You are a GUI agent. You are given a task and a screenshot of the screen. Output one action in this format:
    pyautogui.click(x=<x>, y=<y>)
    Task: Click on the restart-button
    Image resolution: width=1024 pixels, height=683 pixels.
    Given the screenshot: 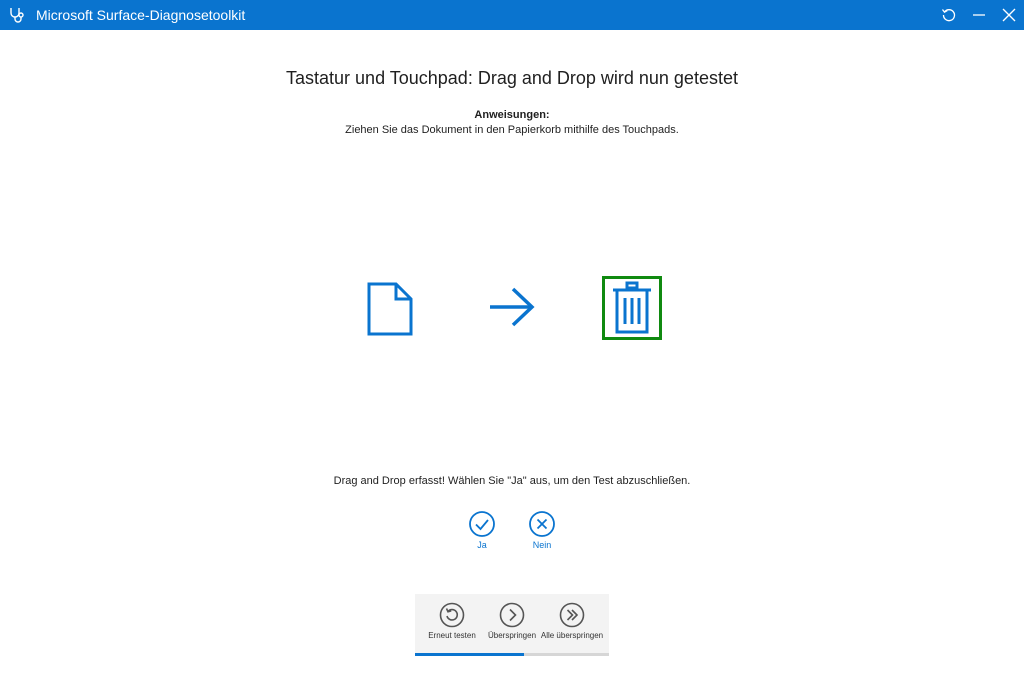 What is the action you would take?
    pyautogui.click(x=949, y=15)
    